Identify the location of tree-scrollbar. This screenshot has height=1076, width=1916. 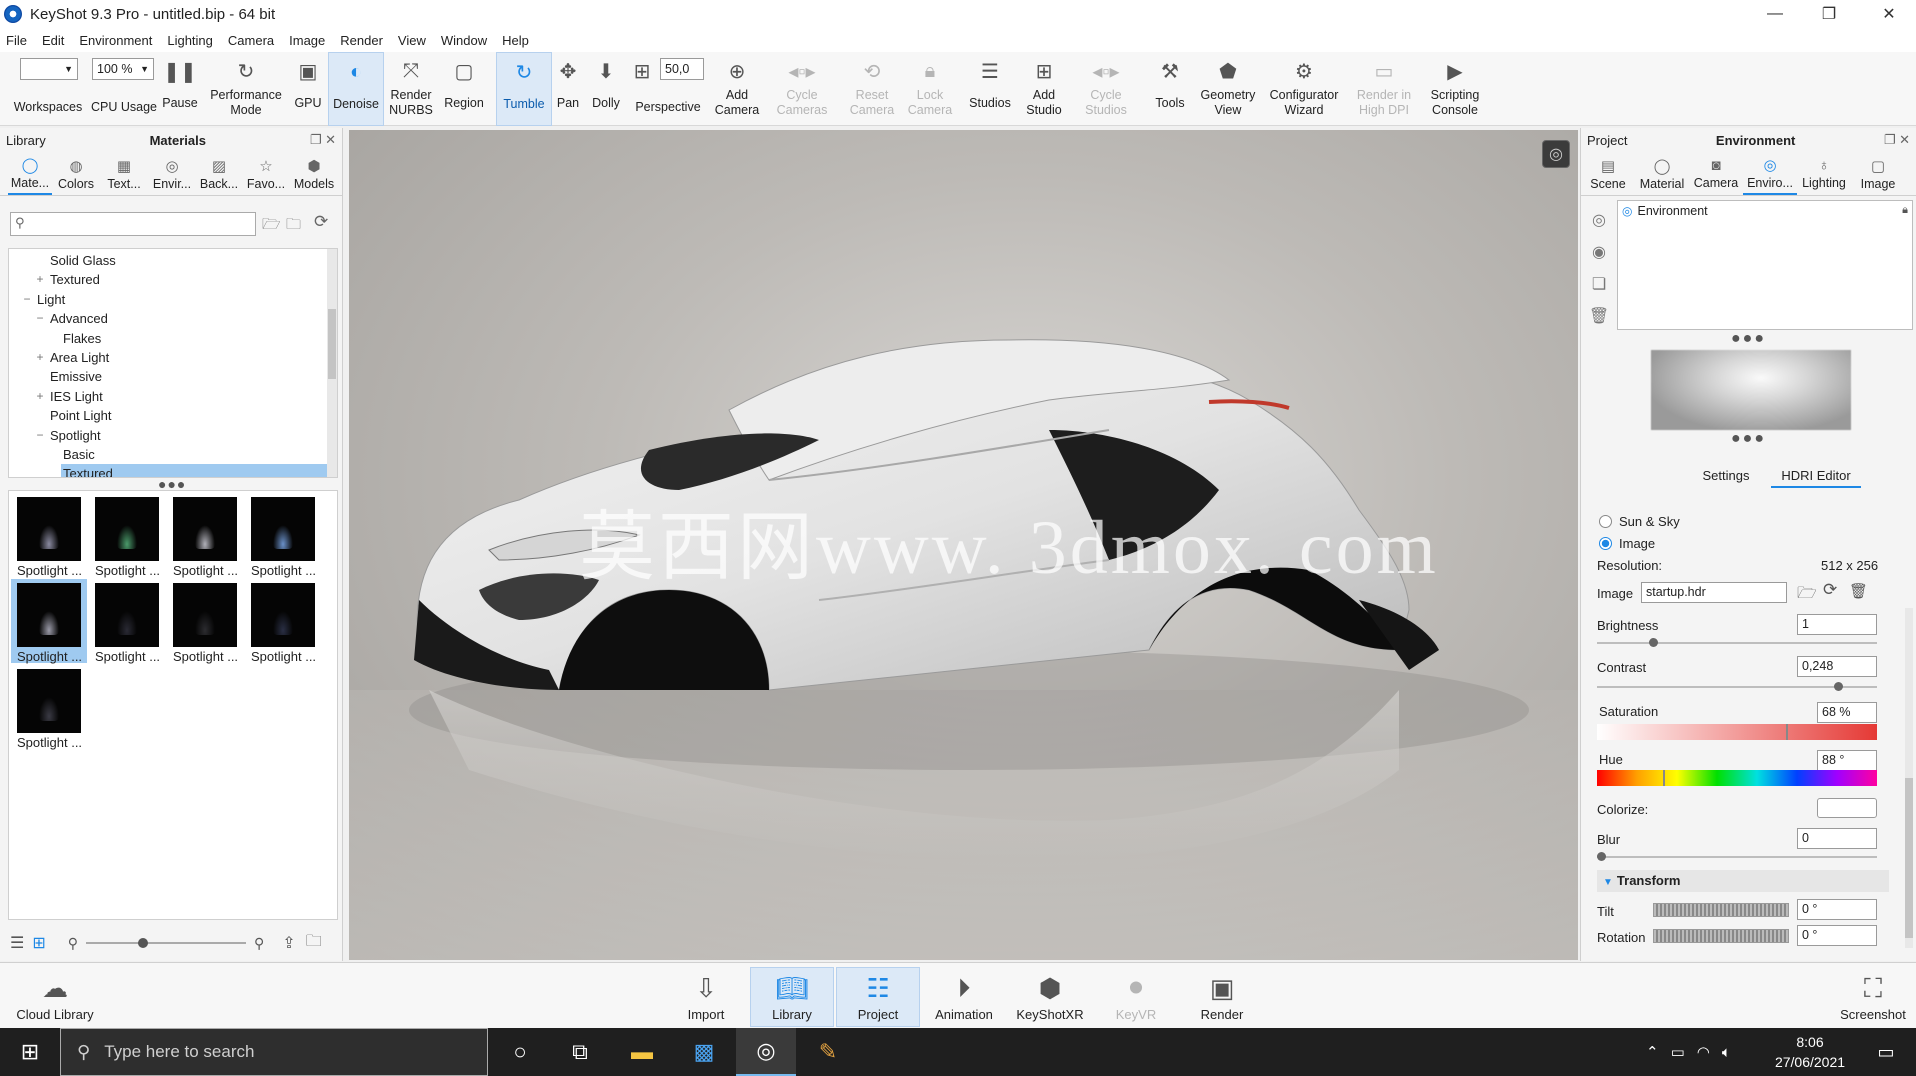
(332, 363).